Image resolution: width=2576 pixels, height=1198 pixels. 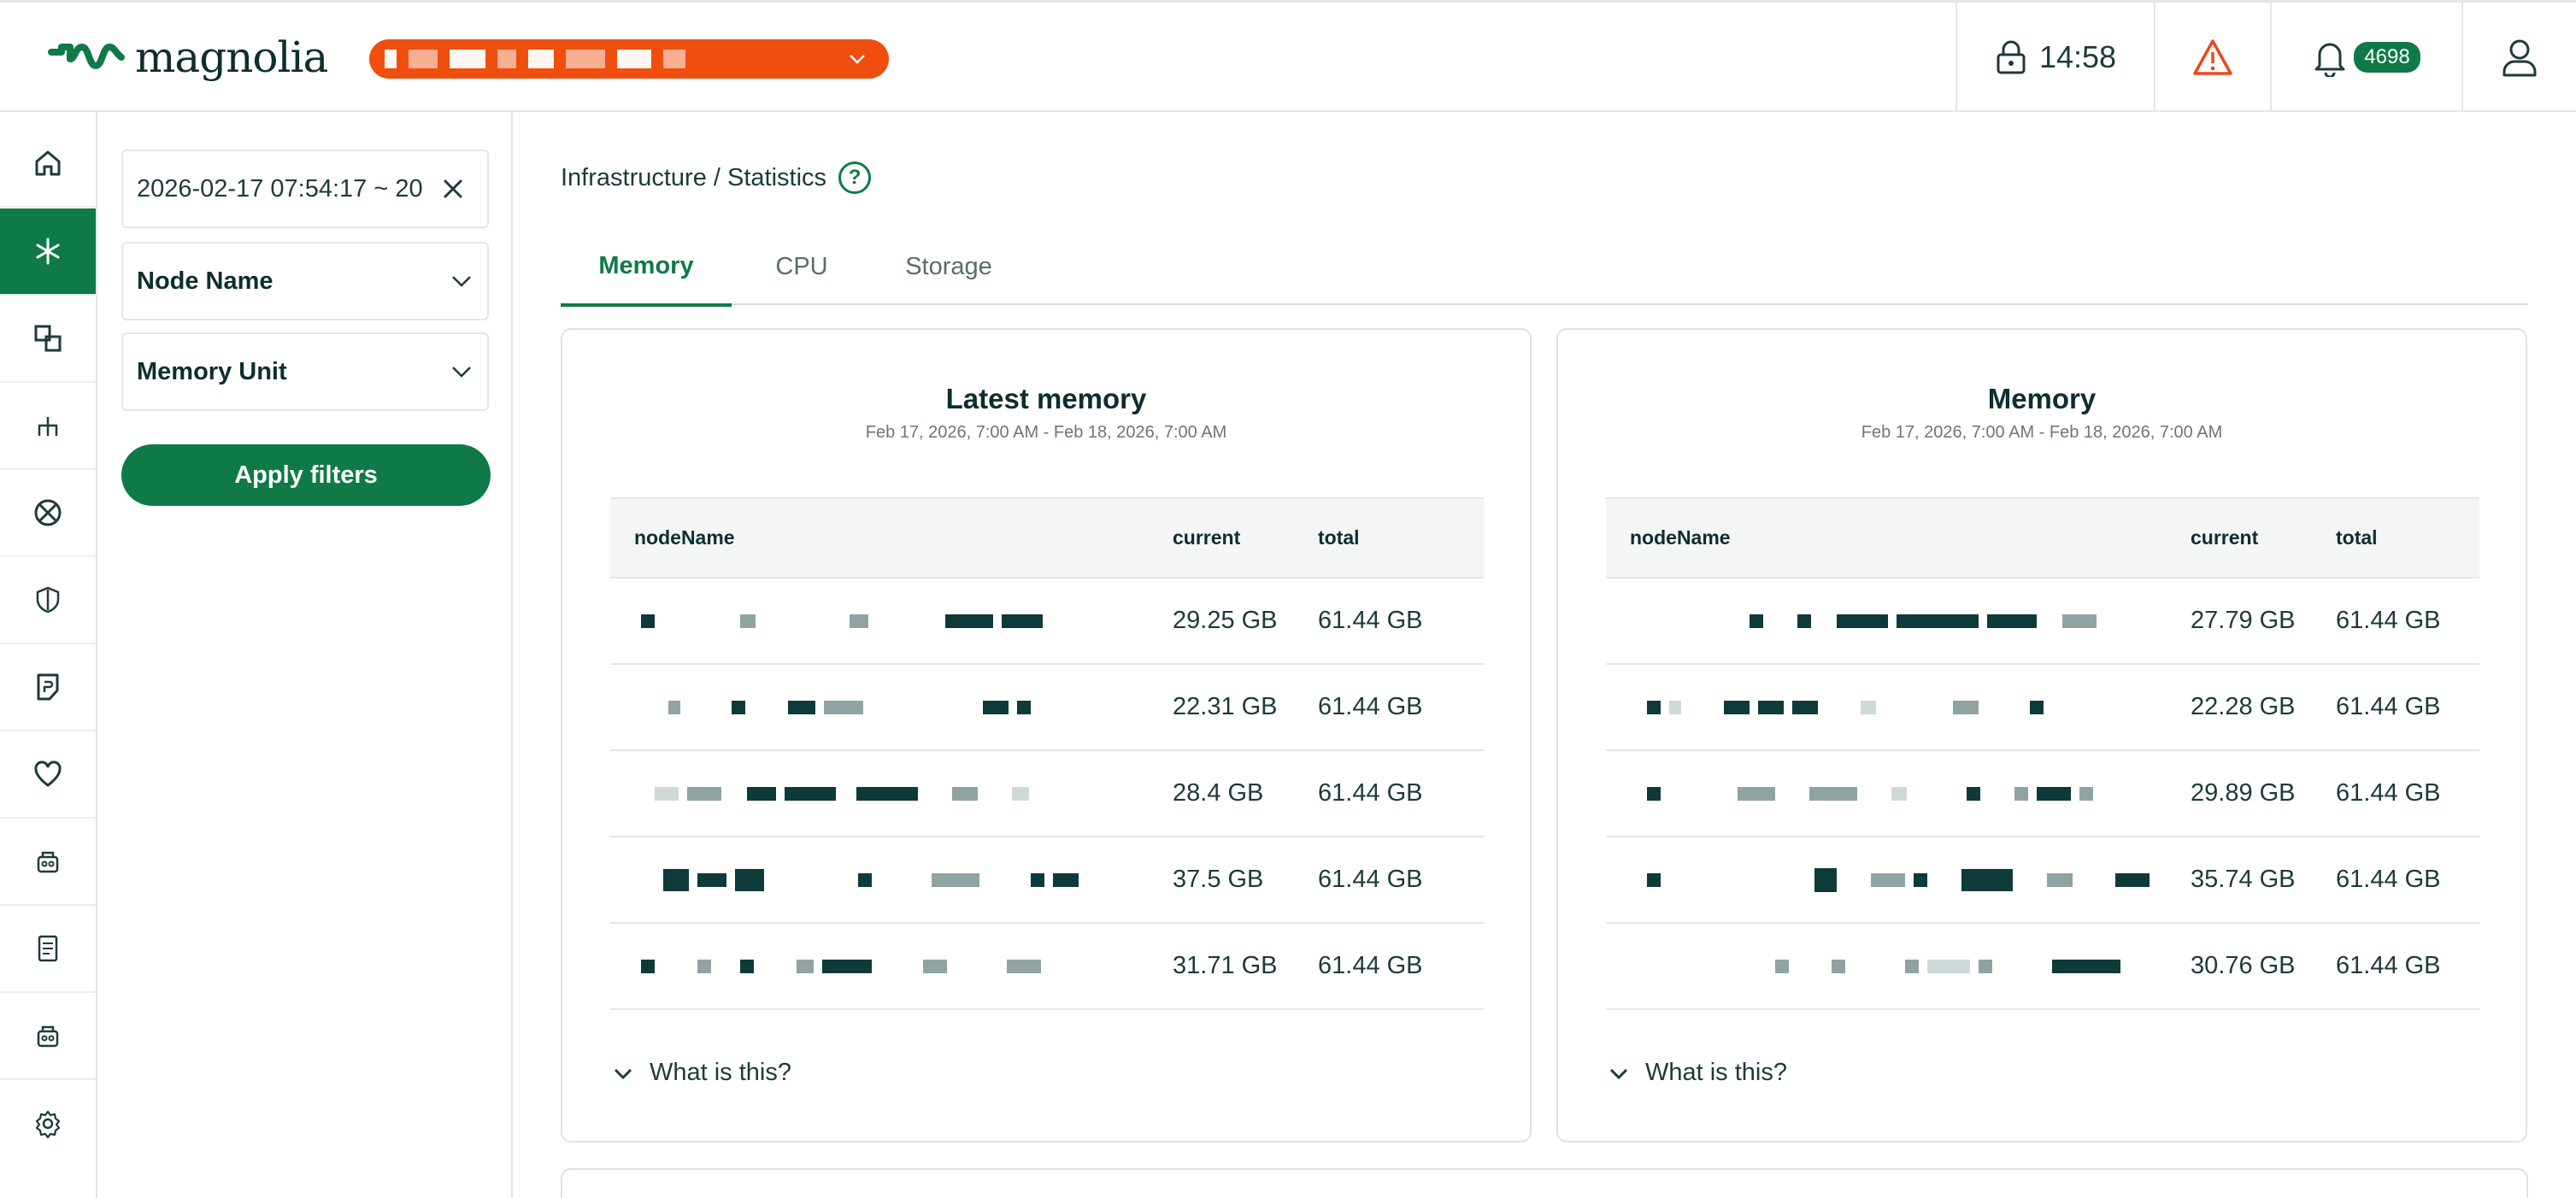 What do you see at coordinates (1217, 621) in the screenshot?
I see `current-value: 29.25 GB` at bounding box center [1217, 621].